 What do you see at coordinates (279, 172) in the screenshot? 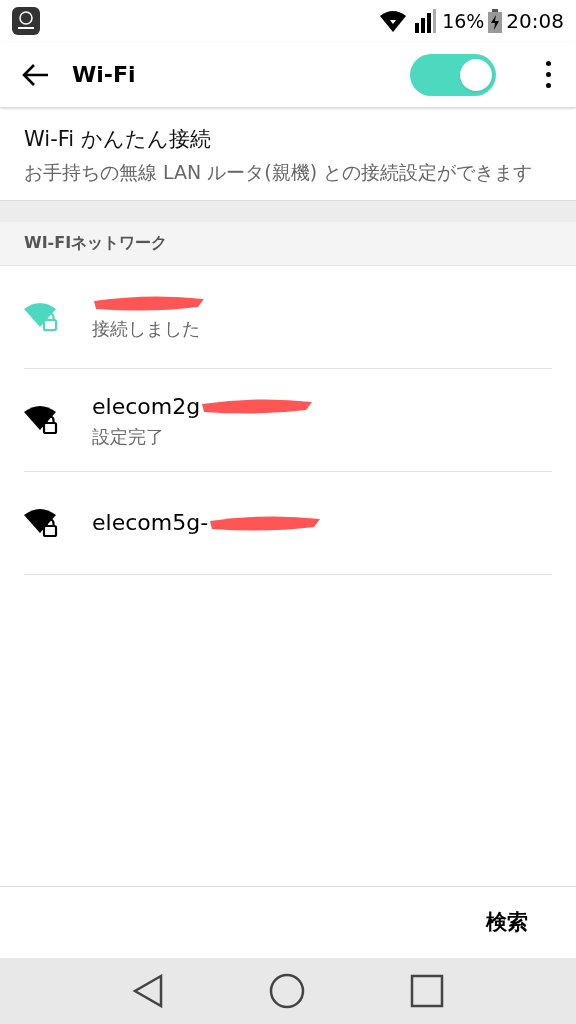
I see `easy-connect-description: お手持ちの無線 LAN ルータ(親機) との接続設定ができます` at bounding box center [279, 172].